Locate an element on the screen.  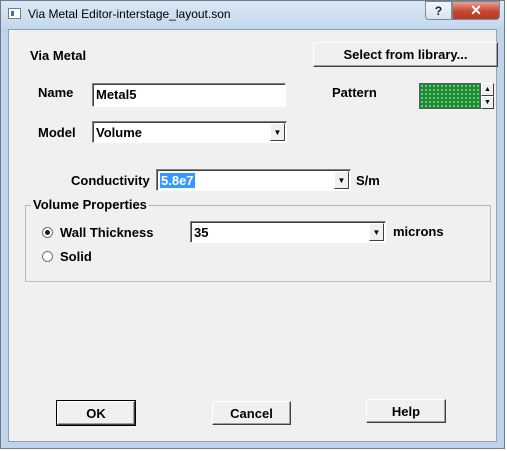
wall-thickness-combo: 35 ▼ is located at coordinates (288, 232).